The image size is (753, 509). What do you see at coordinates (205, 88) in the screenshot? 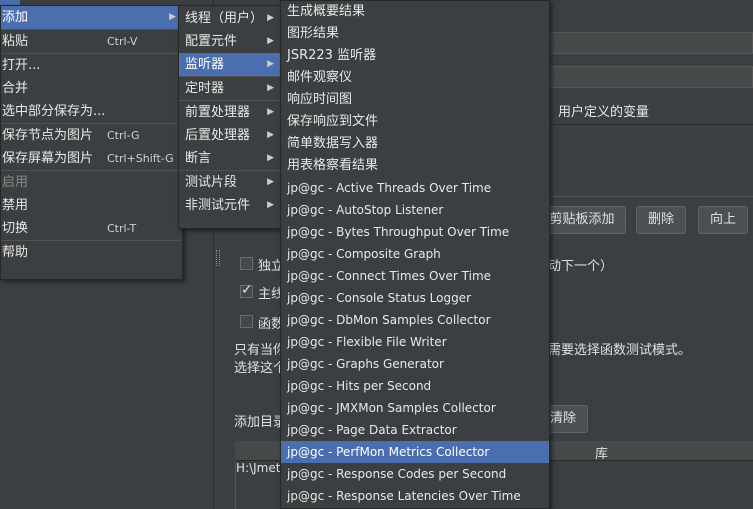
I see `menu-item-label: 定时器` at bounding box center [205, 88].